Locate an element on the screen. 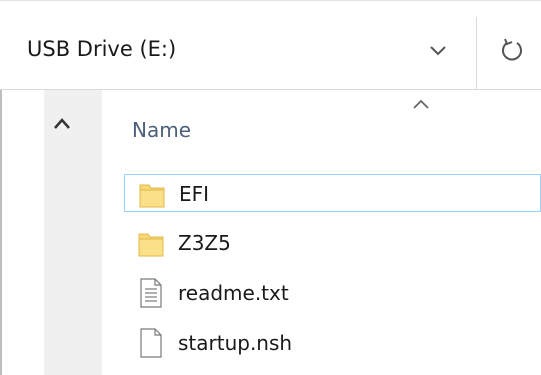 The height and width of the screenshot is (375, 541). toolbar-divider is located at coordinates (476, 53).